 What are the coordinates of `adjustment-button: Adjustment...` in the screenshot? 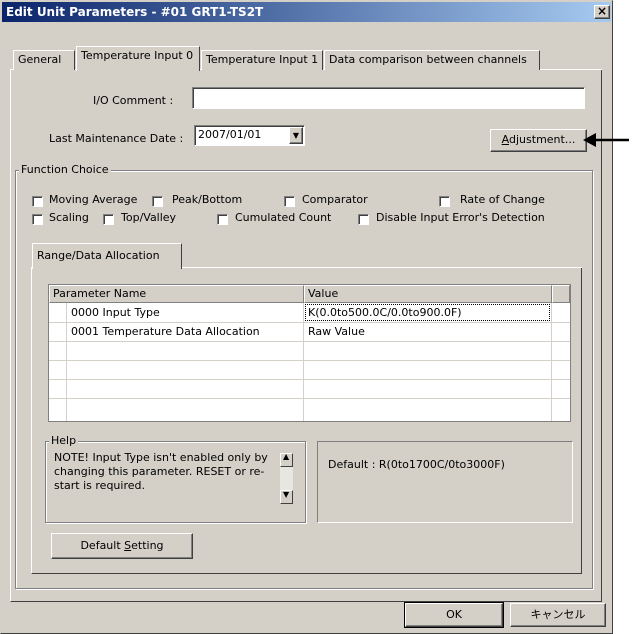 It's located at (538, 140).